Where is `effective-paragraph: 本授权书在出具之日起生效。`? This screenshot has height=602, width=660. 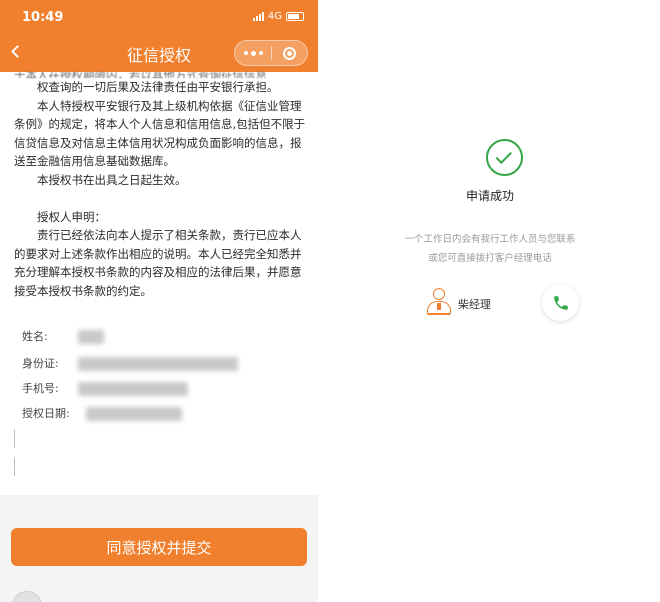 effective-paragraph: 本授权书在出具之日起生效。 is located at coordinates (112, 179).